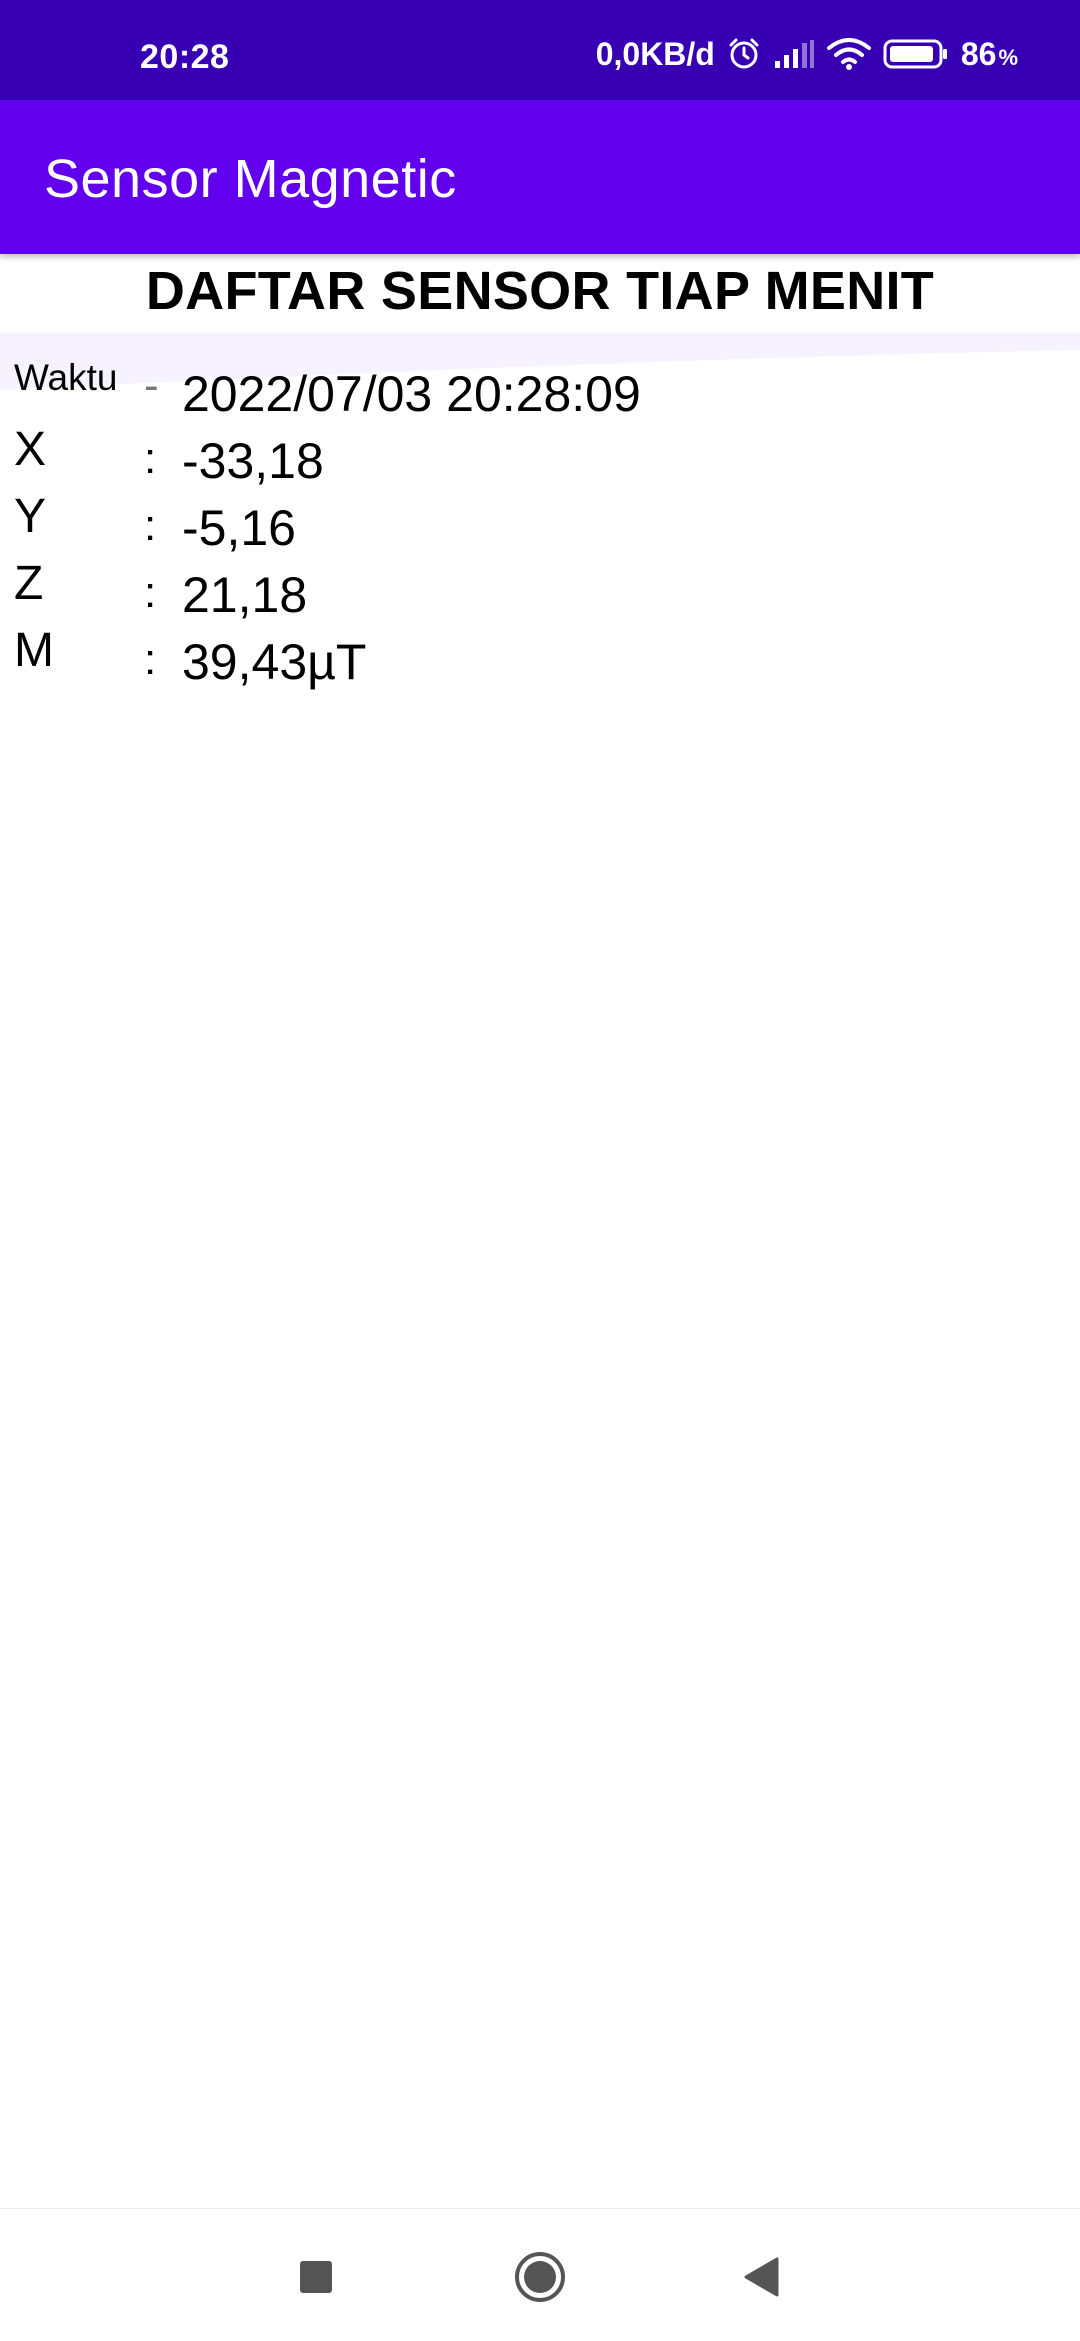 This screenshot has width=1080, height=2341. I want to click on home-button, so click(540, 2277).